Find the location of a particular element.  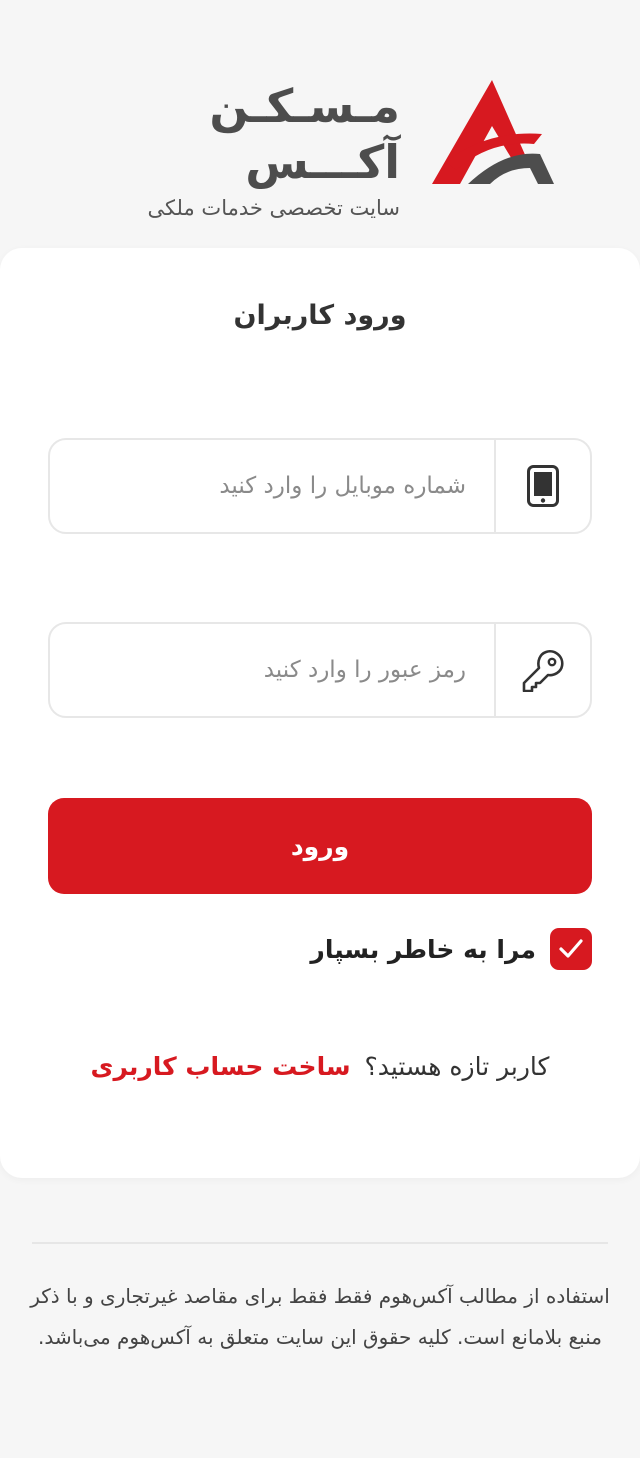

signup-link: ساخت حساب کاربری is located at coordinates (221, 1066).